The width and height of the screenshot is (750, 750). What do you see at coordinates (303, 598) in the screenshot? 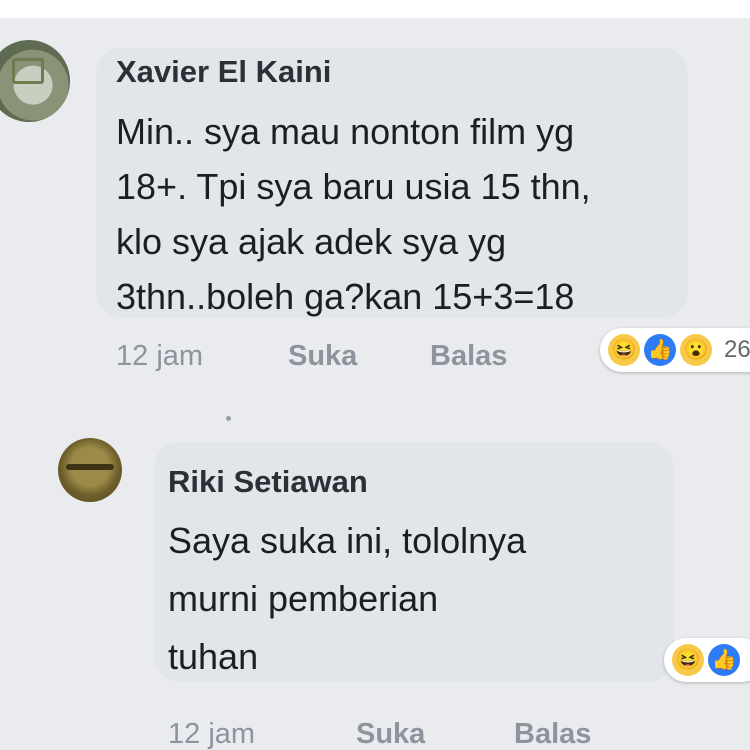
I see `comment-text-line: murni pemberian` at bounding box center [303, 598].